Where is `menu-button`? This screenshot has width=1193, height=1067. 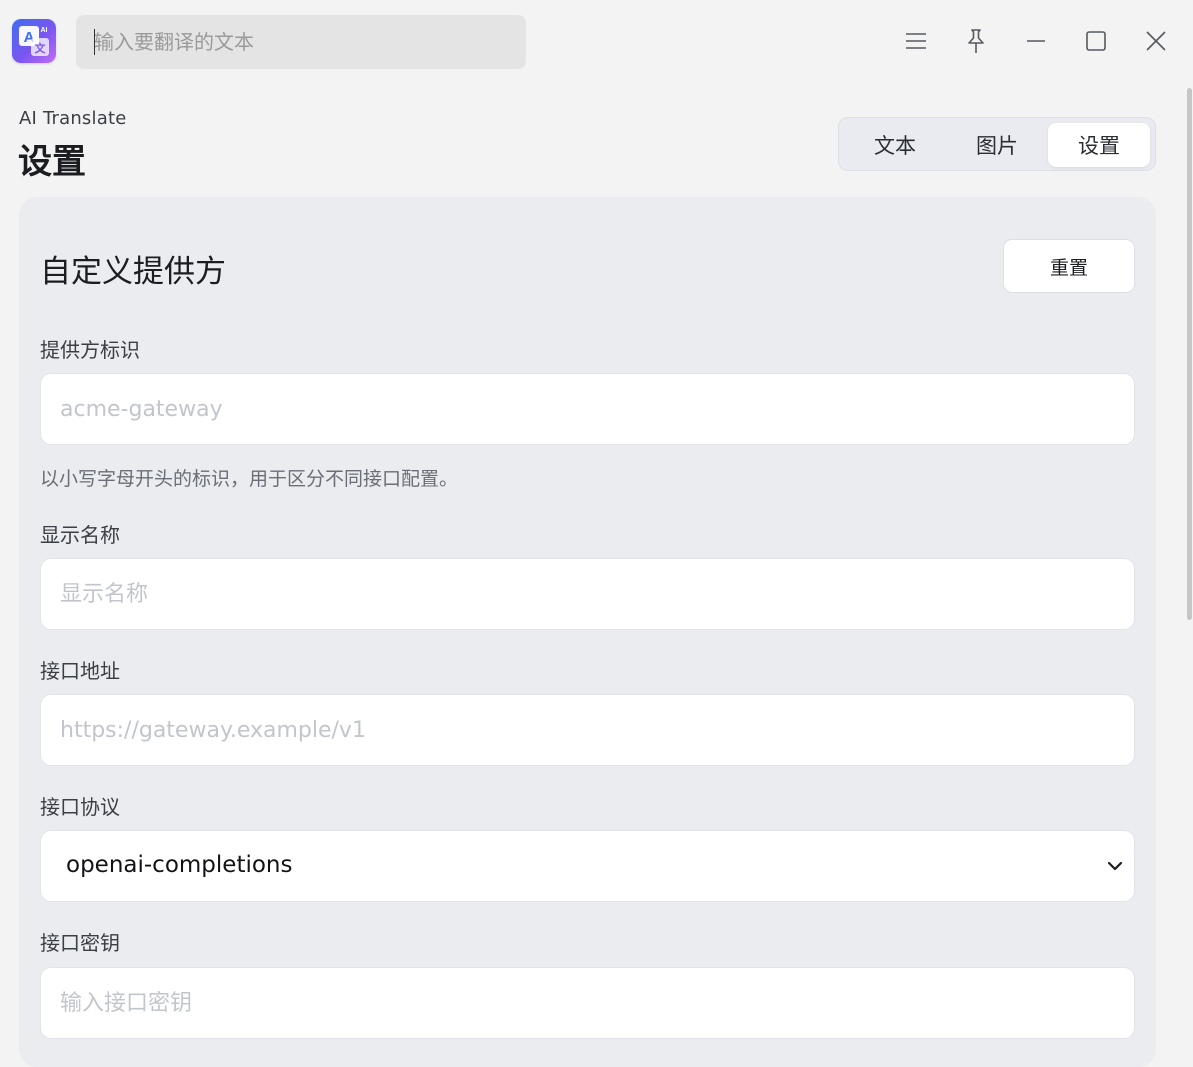
menu-button is located at coordinates (916, 41).